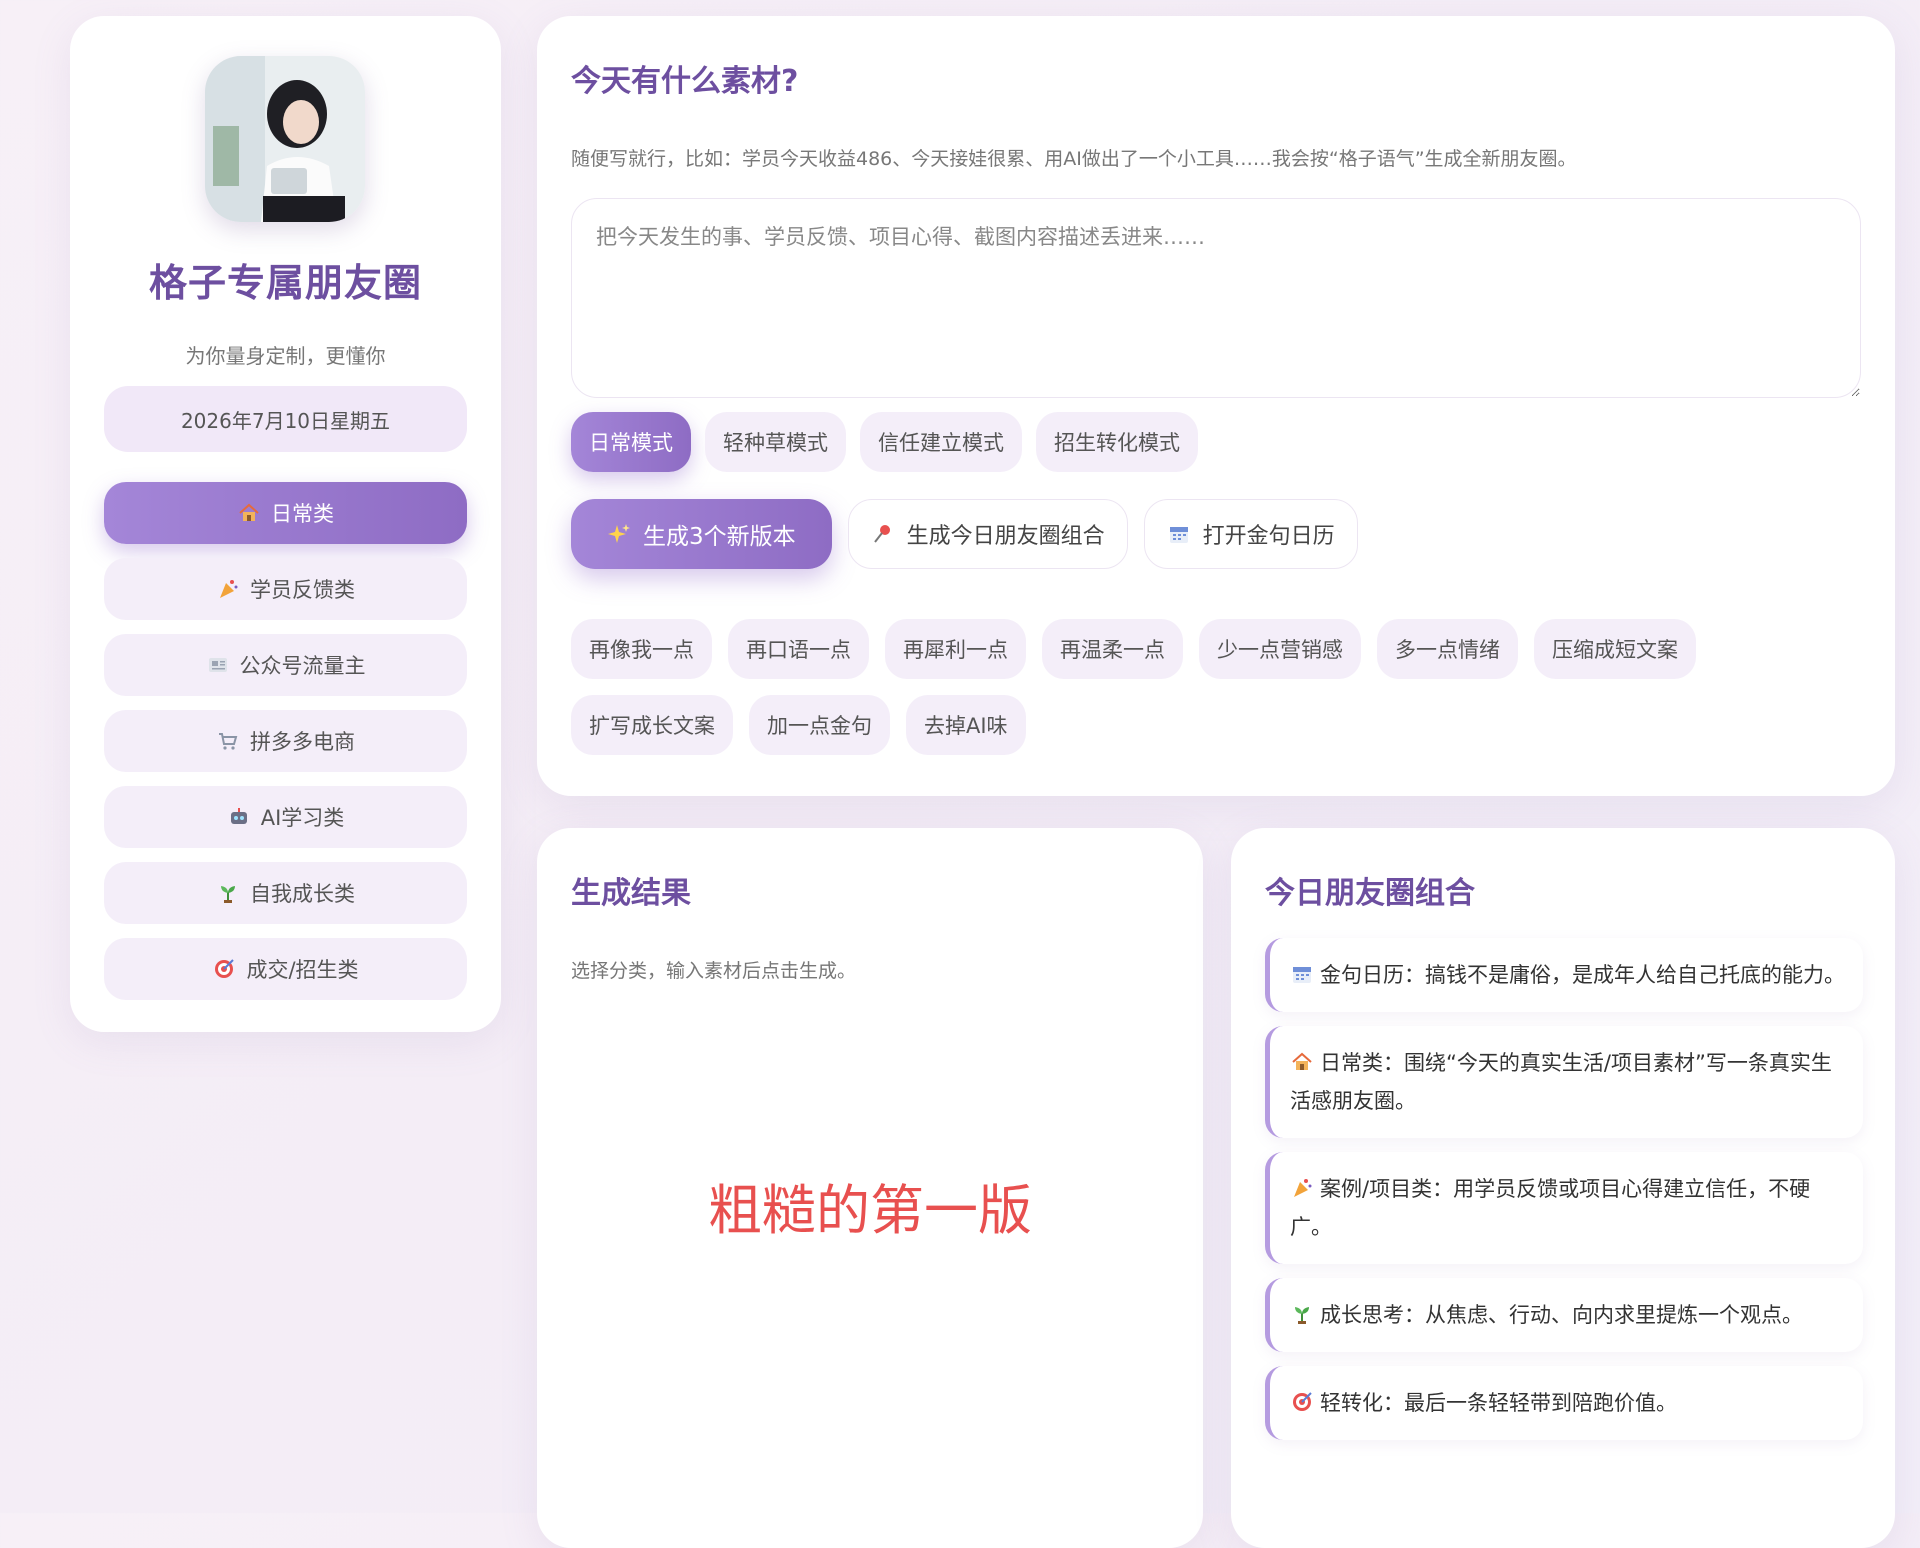 The height and width of the screenshot is (1548, 1920). Describe the element at coordinates (1280, 649) in the screenshot. I see `tweak-chip: 少一点营销感` at that location.